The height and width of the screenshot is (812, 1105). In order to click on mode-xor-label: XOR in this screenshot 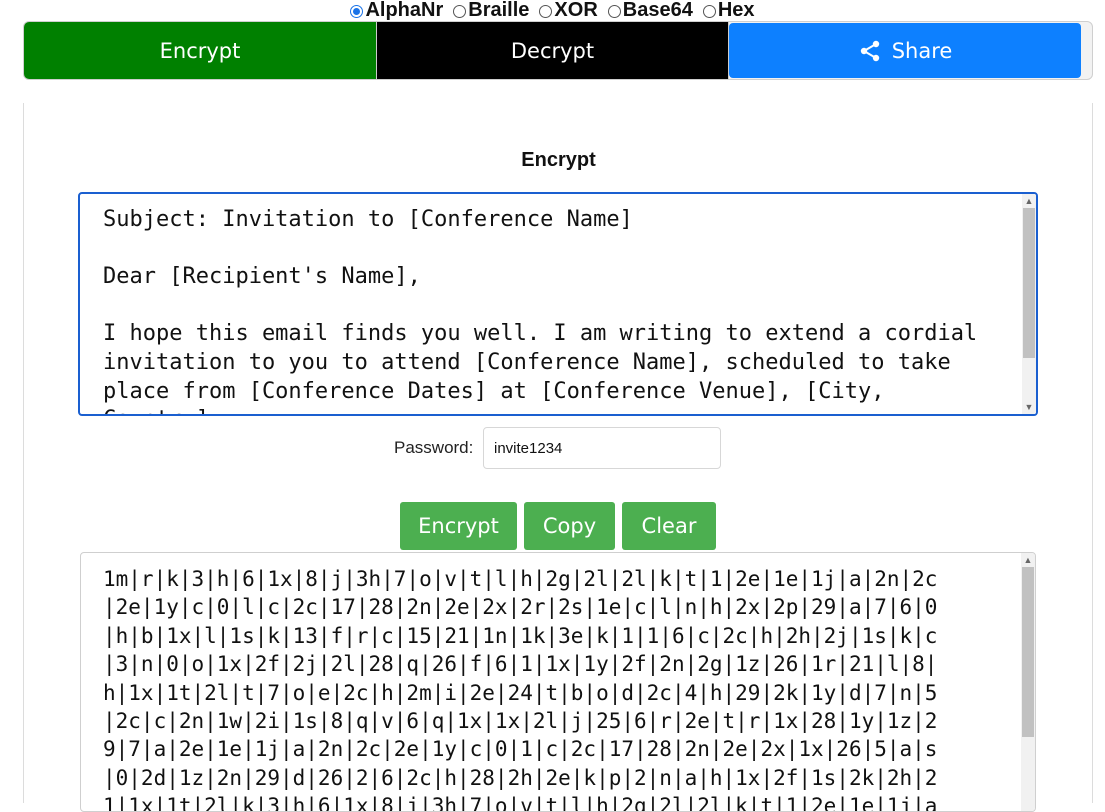, I will do `click(576, 10)`.